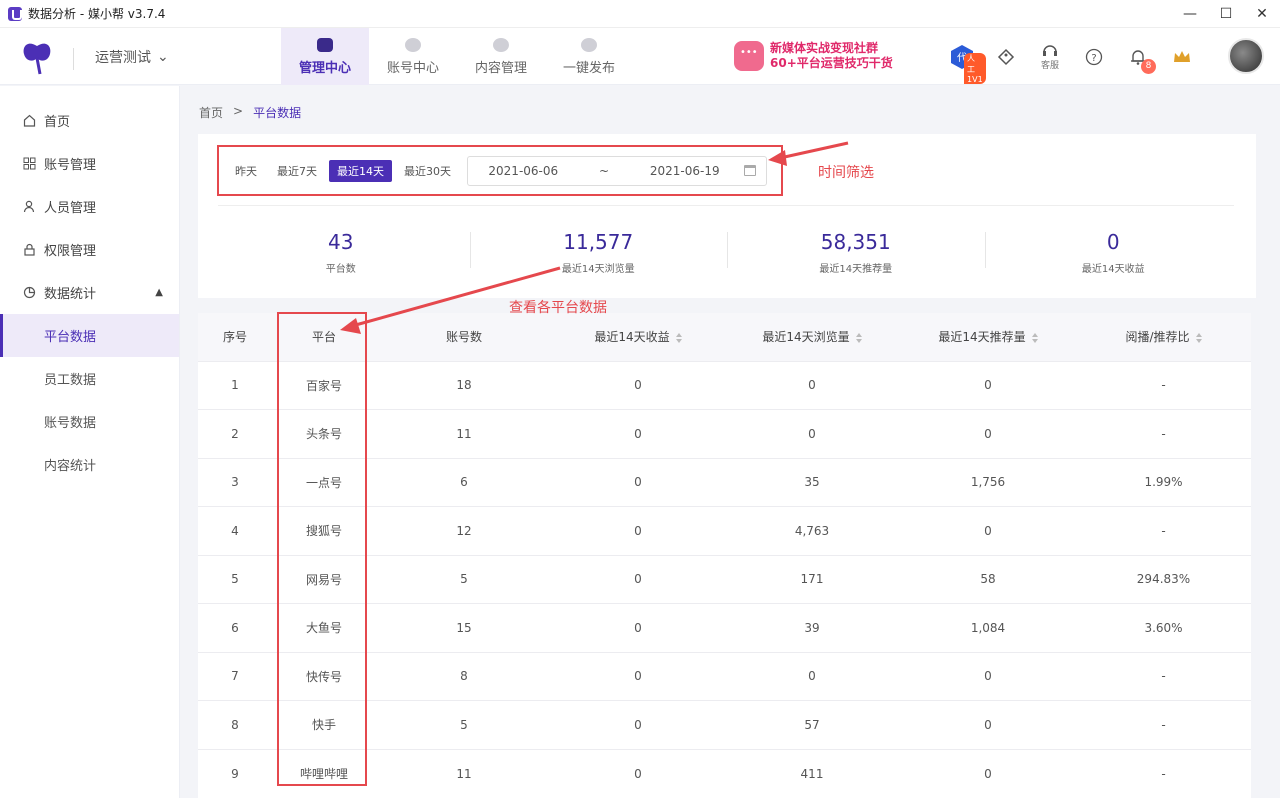 This screenshot has width=1280, height=798. I want to click on nav-label: 内容管理, so click(500, 68).